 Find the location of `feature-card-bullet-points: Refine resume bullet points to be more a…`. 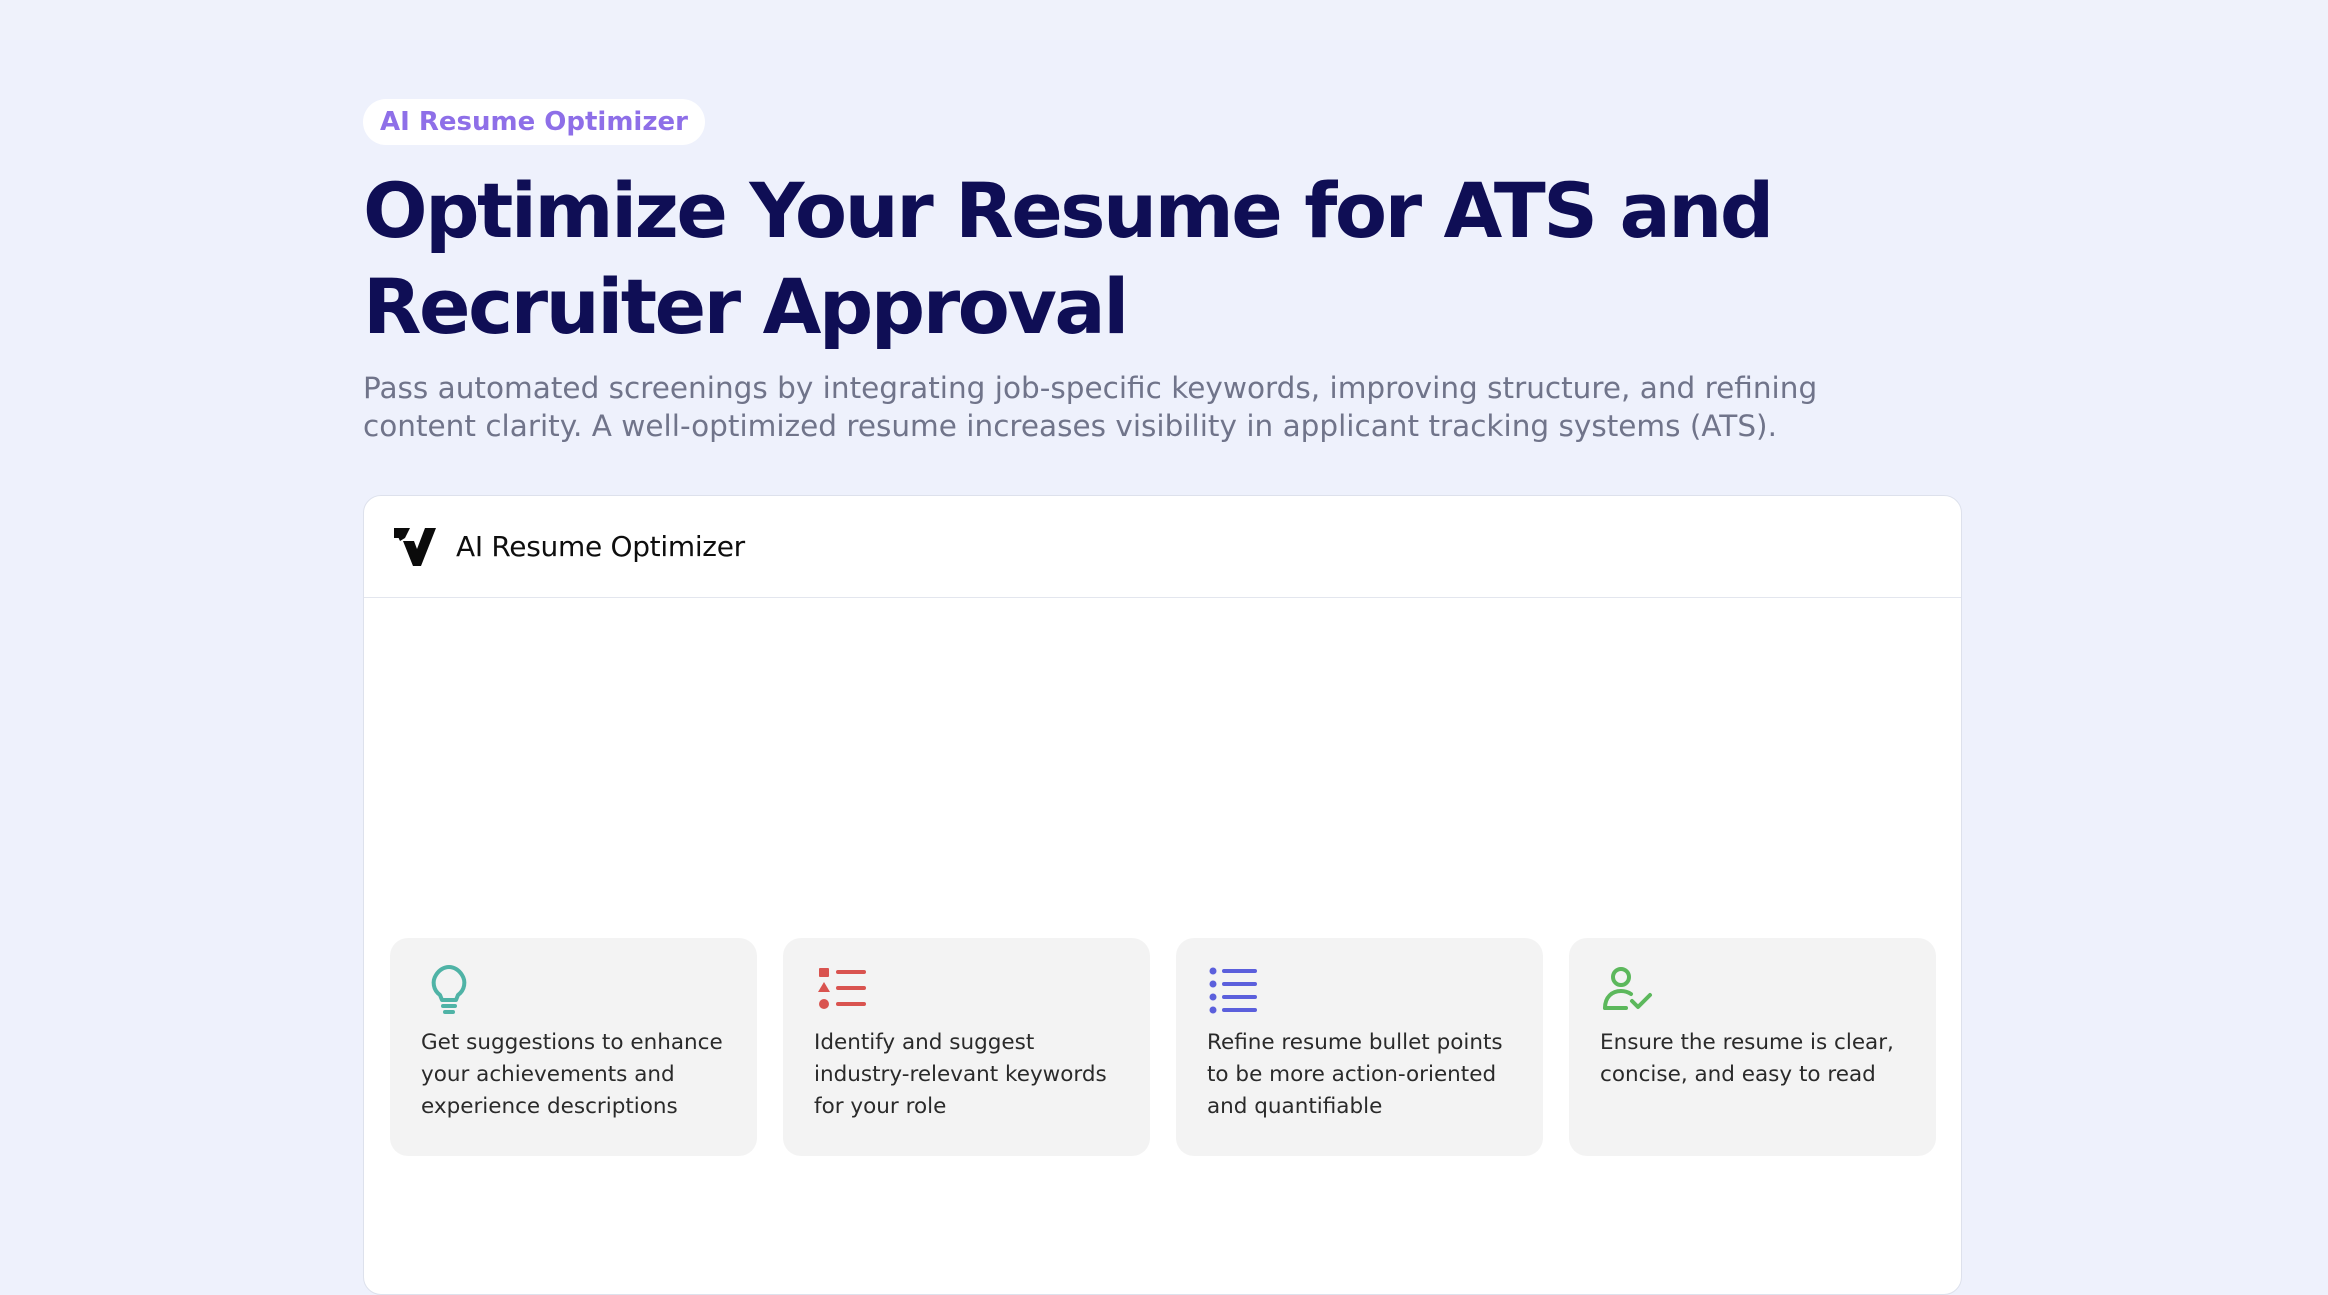

feature-card-bullet-points: Refine resume bullet points to be more a… is located at coordinates (1359, 1047).